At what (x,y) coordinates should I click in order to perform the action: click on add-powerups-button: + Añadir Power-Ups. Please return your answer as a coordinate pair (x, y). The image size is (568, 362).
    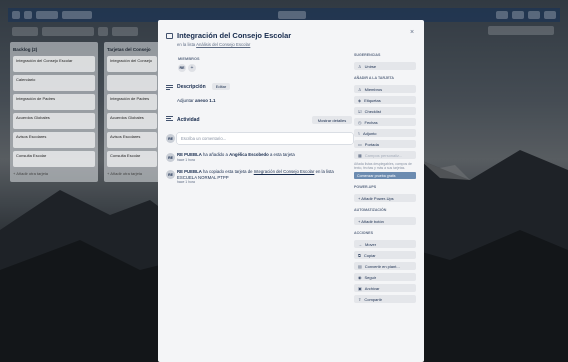
    Looking at the image, I should click on (385, 198).